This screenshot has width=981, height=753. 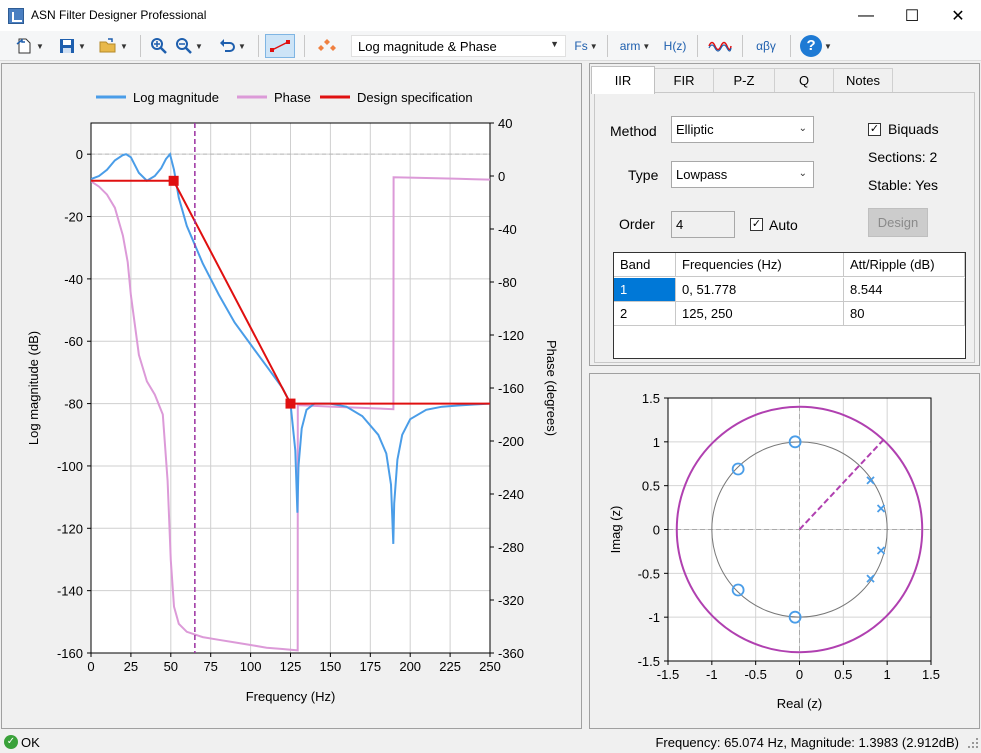 I want to click on undo-button: ▼, so click(x=232, y=46).